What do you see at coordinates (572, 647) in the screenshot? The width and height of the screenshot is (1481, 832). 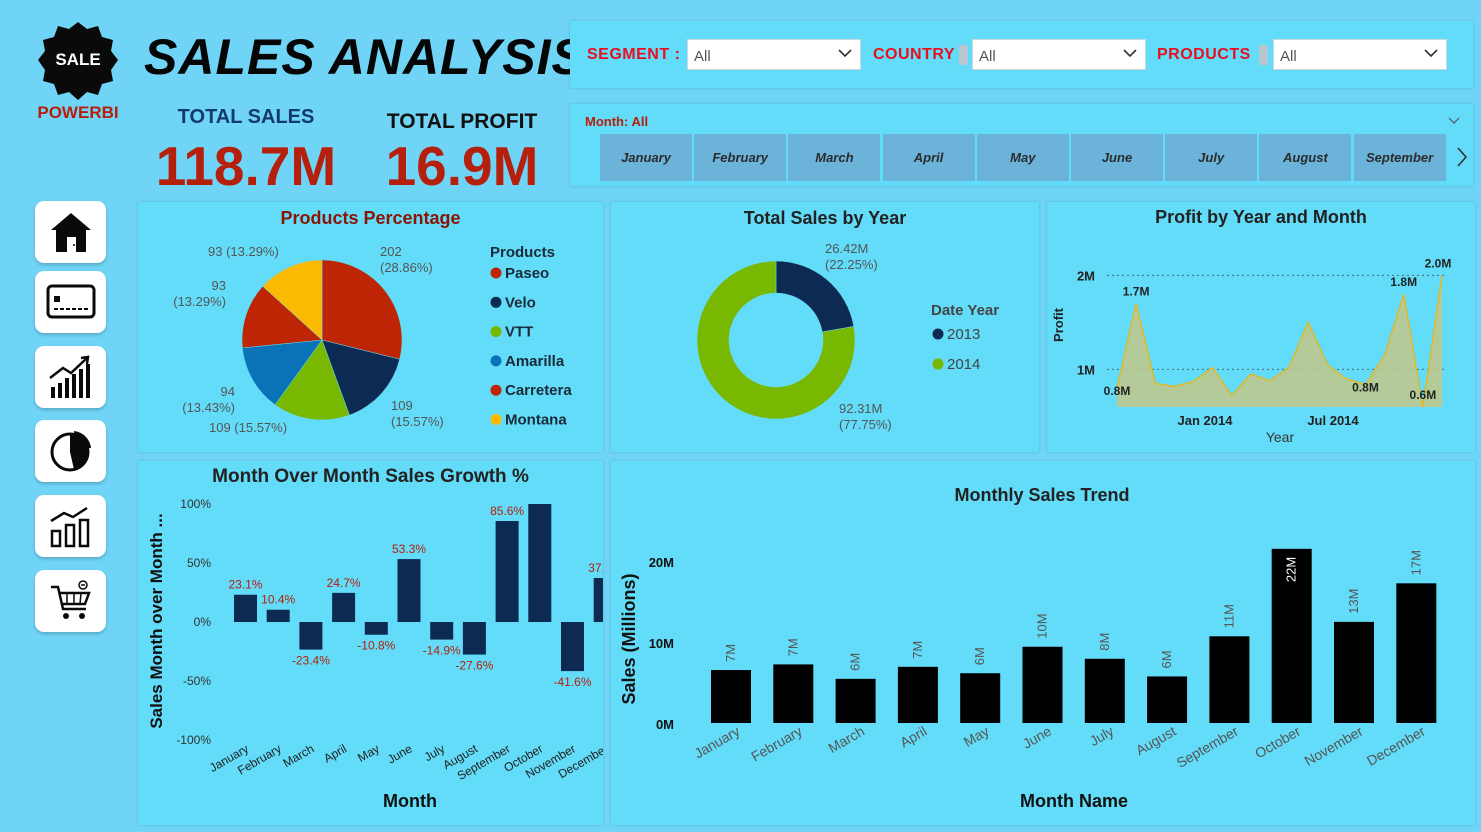 I see `bar-november` at bounding box center [572, 647].